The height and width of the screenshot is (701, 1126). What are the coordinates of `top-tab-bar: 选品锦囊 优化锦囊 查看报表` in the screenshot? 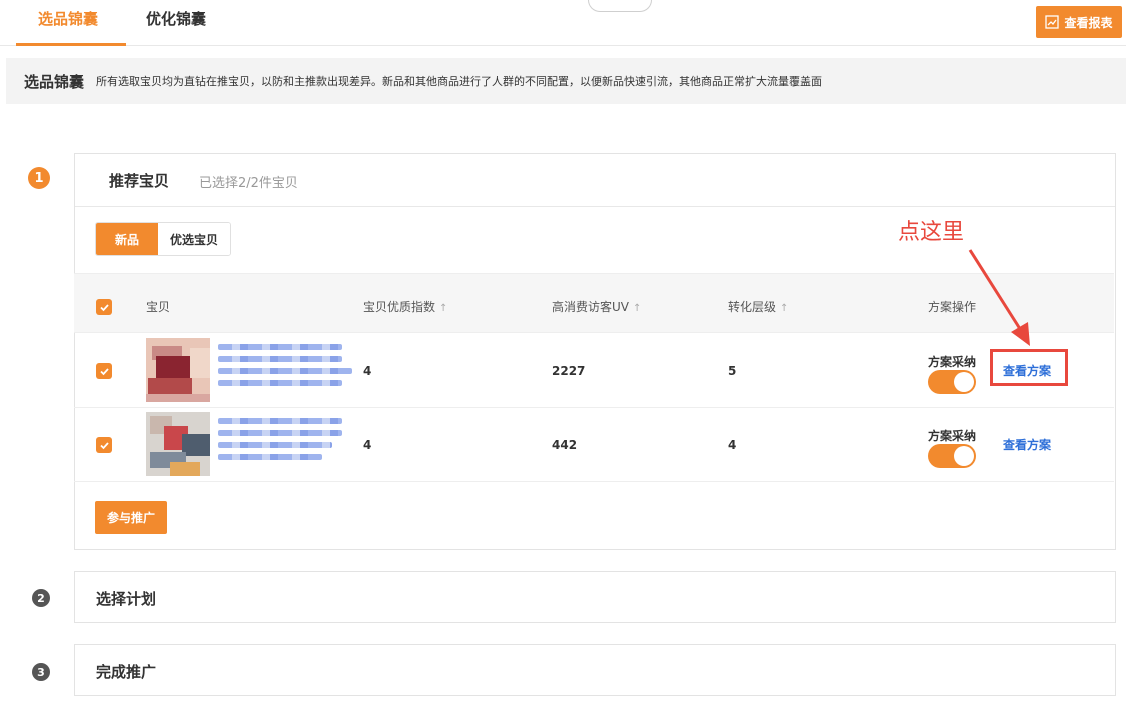 It's located at (563, 23).